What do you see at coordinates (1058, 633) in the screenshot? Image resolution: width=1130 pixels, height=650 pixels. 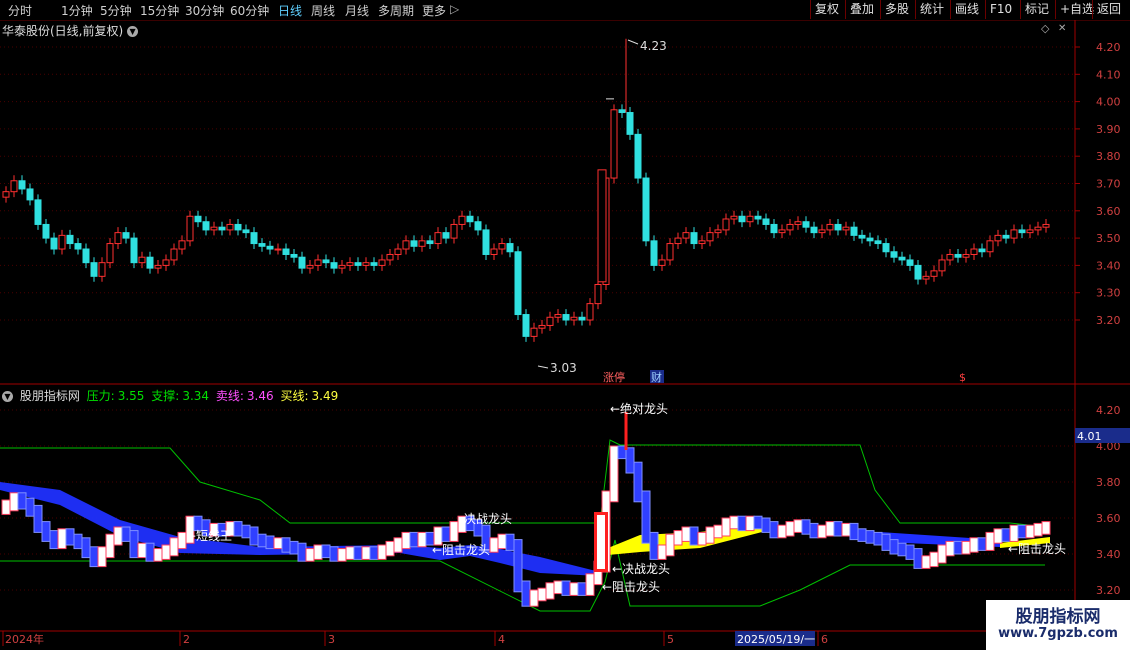 I see `watermark-url: www.7gpzb.com` at bounding box center [1058, 633].